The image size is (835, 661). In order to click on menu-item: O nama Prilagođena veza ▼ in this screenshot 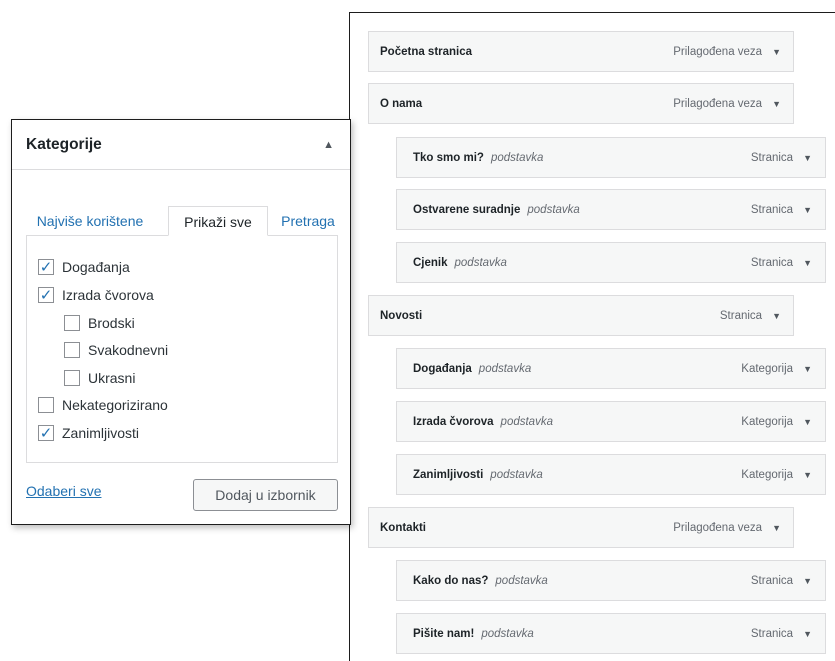, I will do `click(581, 103)`.